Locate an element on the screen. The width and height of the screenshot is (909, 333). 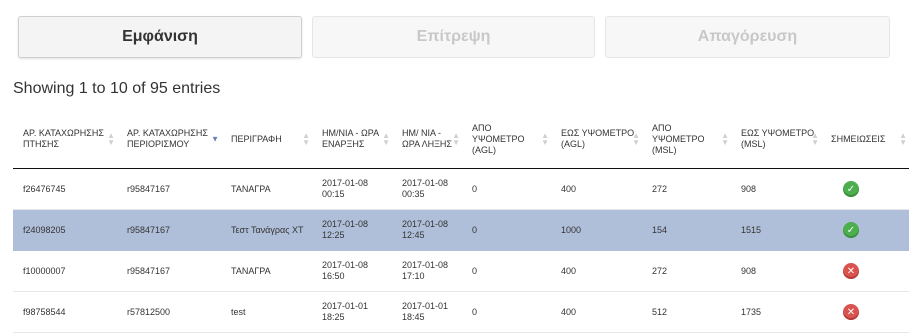
cell-end: 2017-01-08 12:45 is located at coordinates (427, 230).